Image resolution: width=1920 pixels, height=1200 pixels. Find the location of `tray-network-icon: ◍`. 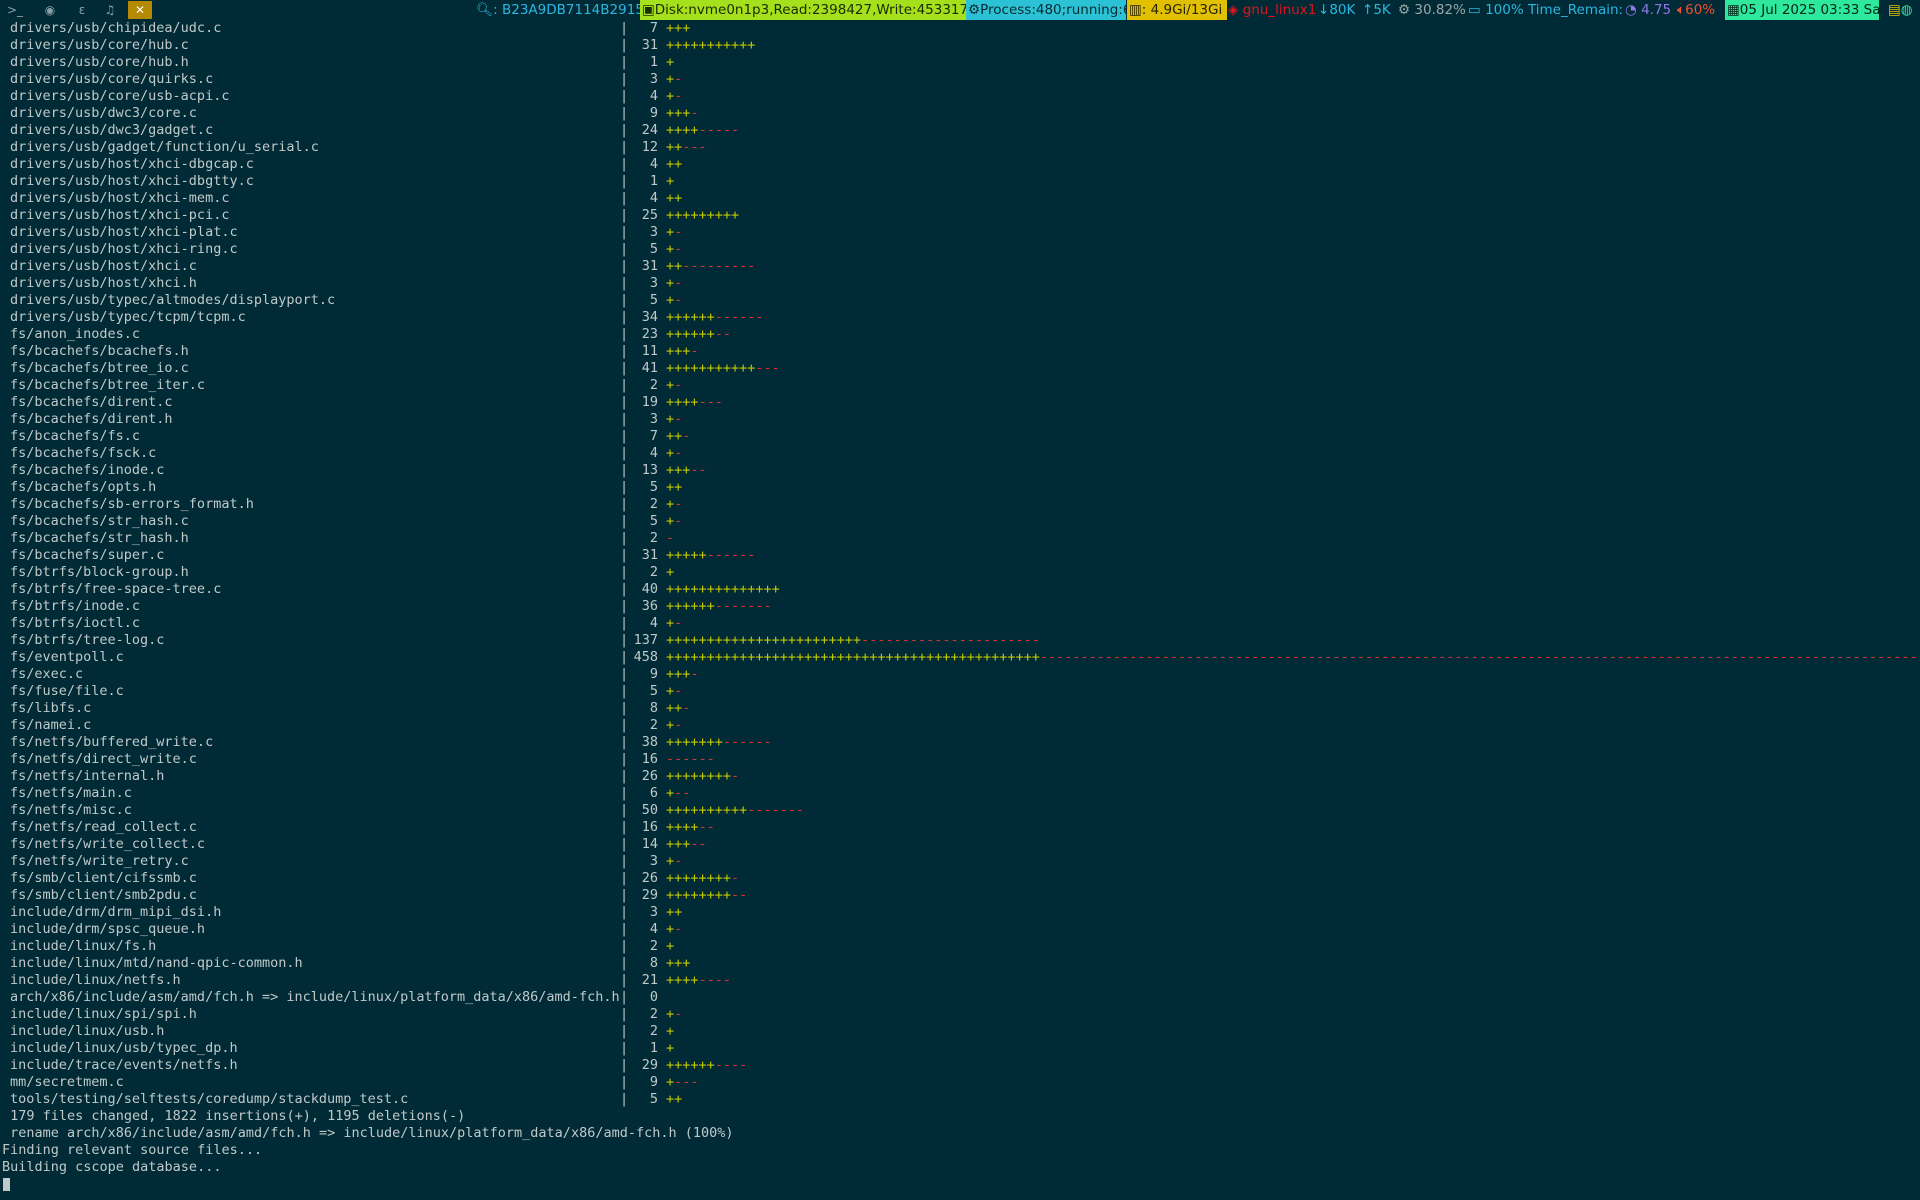

tray-network-icon: ◍ is located at coordinates (1907, 10).